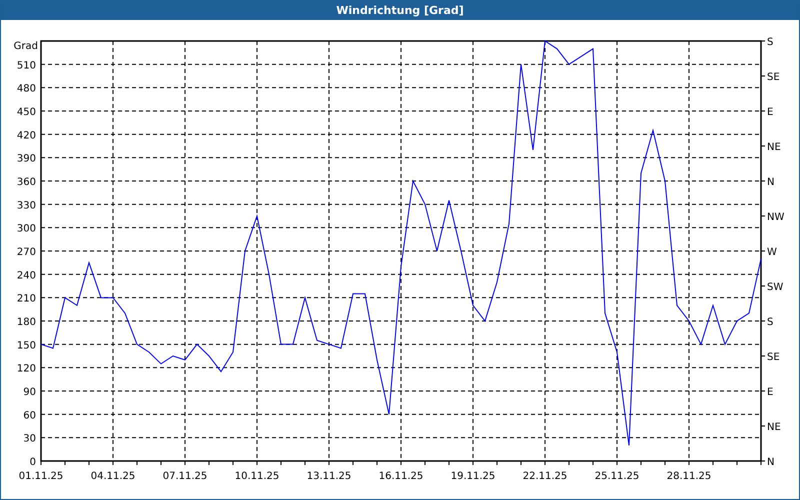 The width and height of the screenshot is (800, 500). What do you see at coordinates (29, 392) in the screenshot?
I see `y-tick-label: 90` at bounding box center [29, 392].